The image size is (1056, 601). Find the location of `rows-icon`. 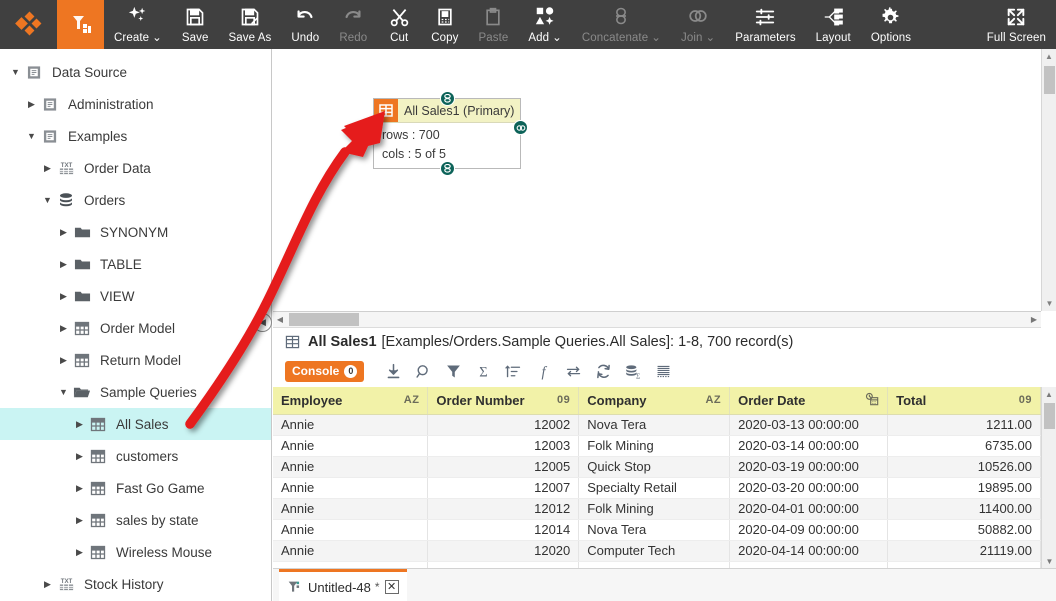

rows-icon is located at coordinates (663, 371).